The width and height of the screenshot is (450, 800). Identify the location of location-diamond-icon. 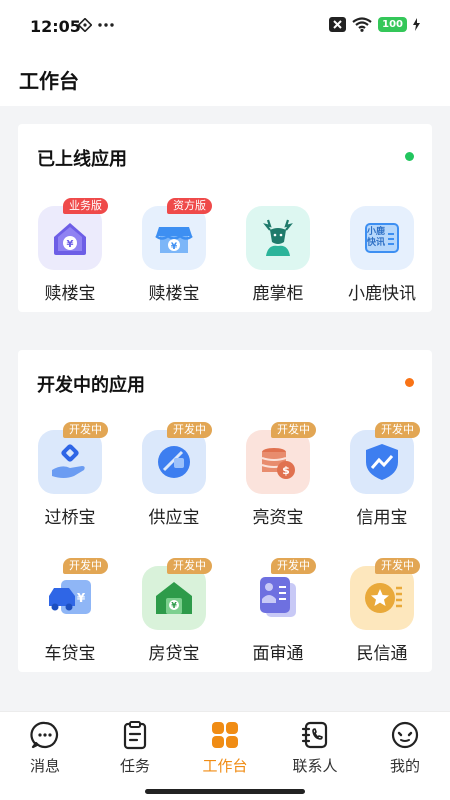
(85, 25).